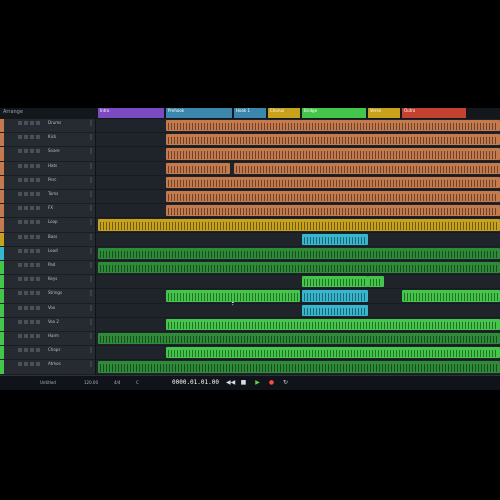  What do you see at coordinates (257, 383) in the screenshot?
I see `play-button: ▶` at bounding box center [257, 383].